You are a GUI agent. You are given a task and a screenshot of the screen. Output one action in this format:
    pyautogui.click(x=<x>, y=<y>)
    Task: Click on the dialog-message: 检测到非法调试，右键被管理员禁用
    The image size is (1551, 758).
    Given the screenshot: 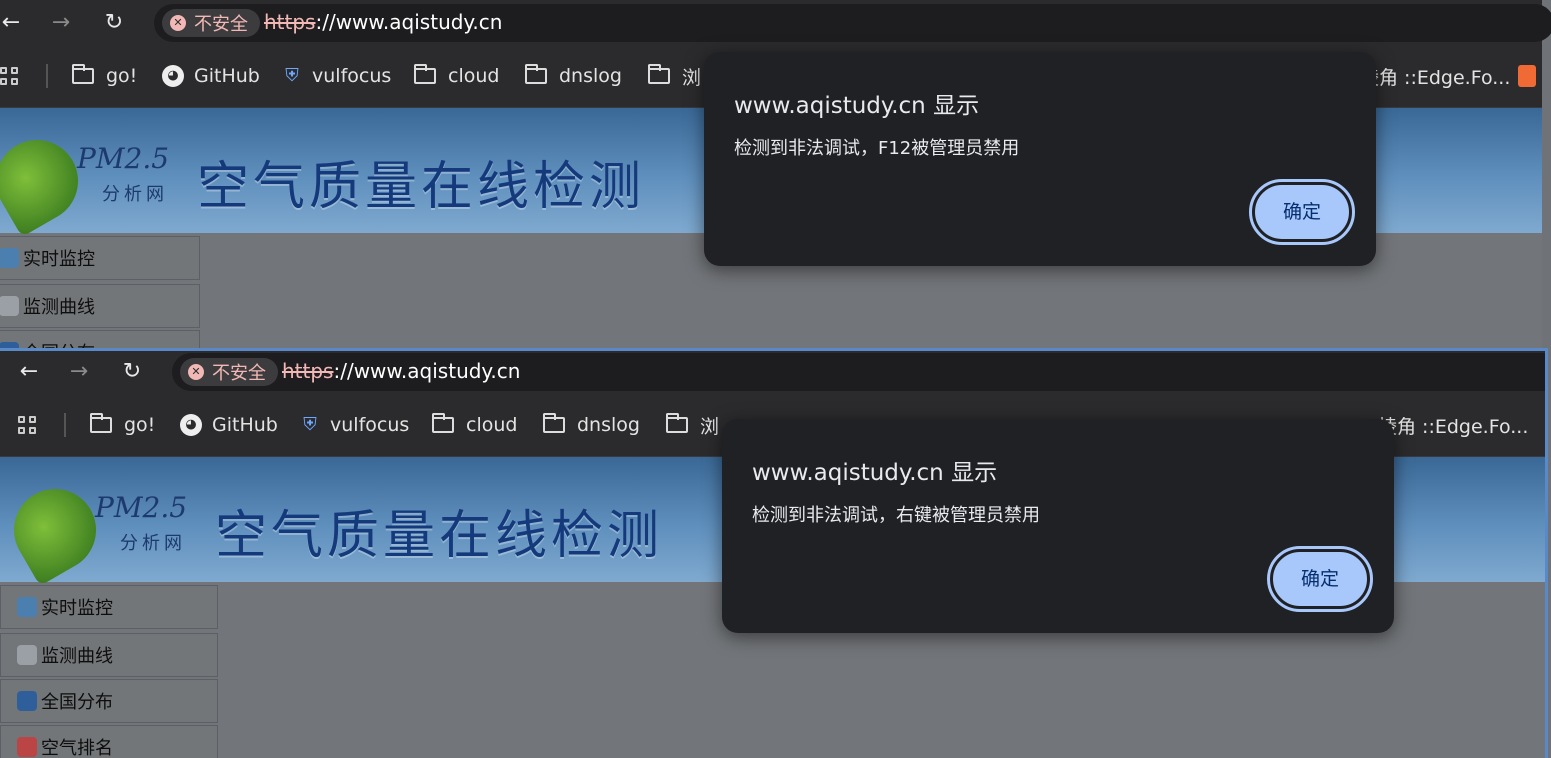 What is the action you would take?
    pyautogui.click(x=896, y=515)
    